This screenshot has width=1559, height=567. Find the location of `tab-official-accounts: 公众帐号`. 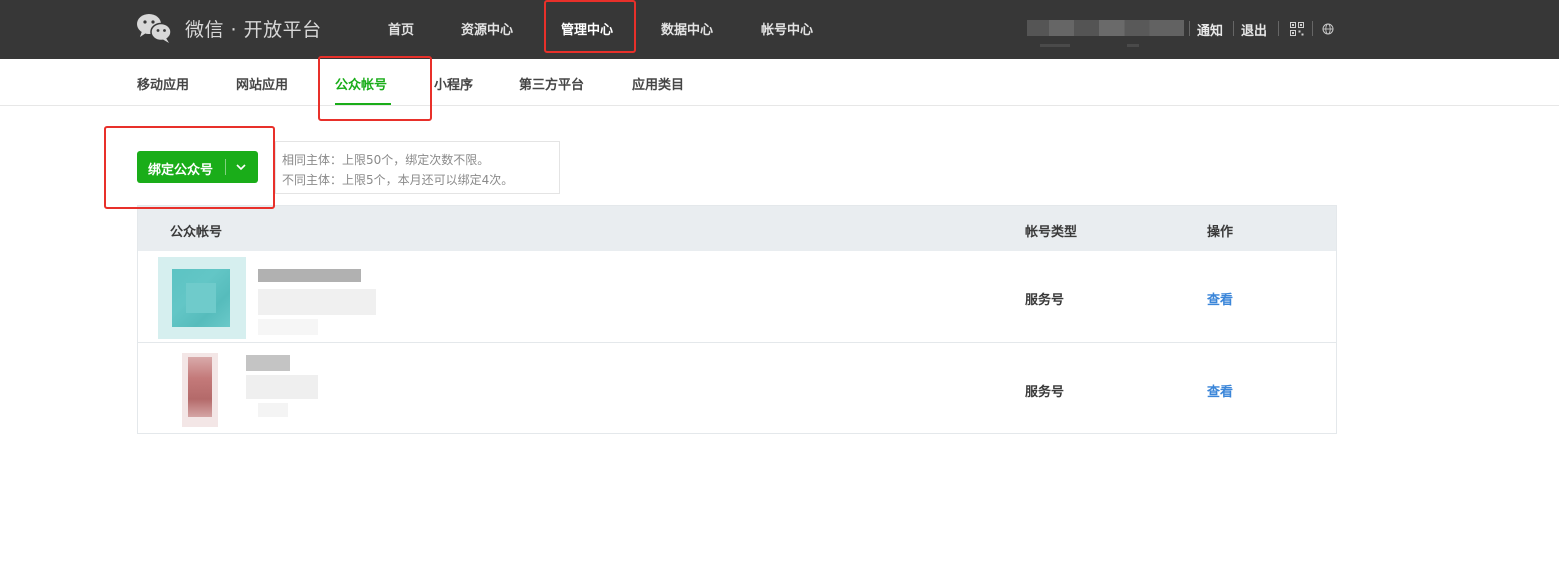

tab-official-accounts: 公众帐号 is located at coordinates (361, 83).